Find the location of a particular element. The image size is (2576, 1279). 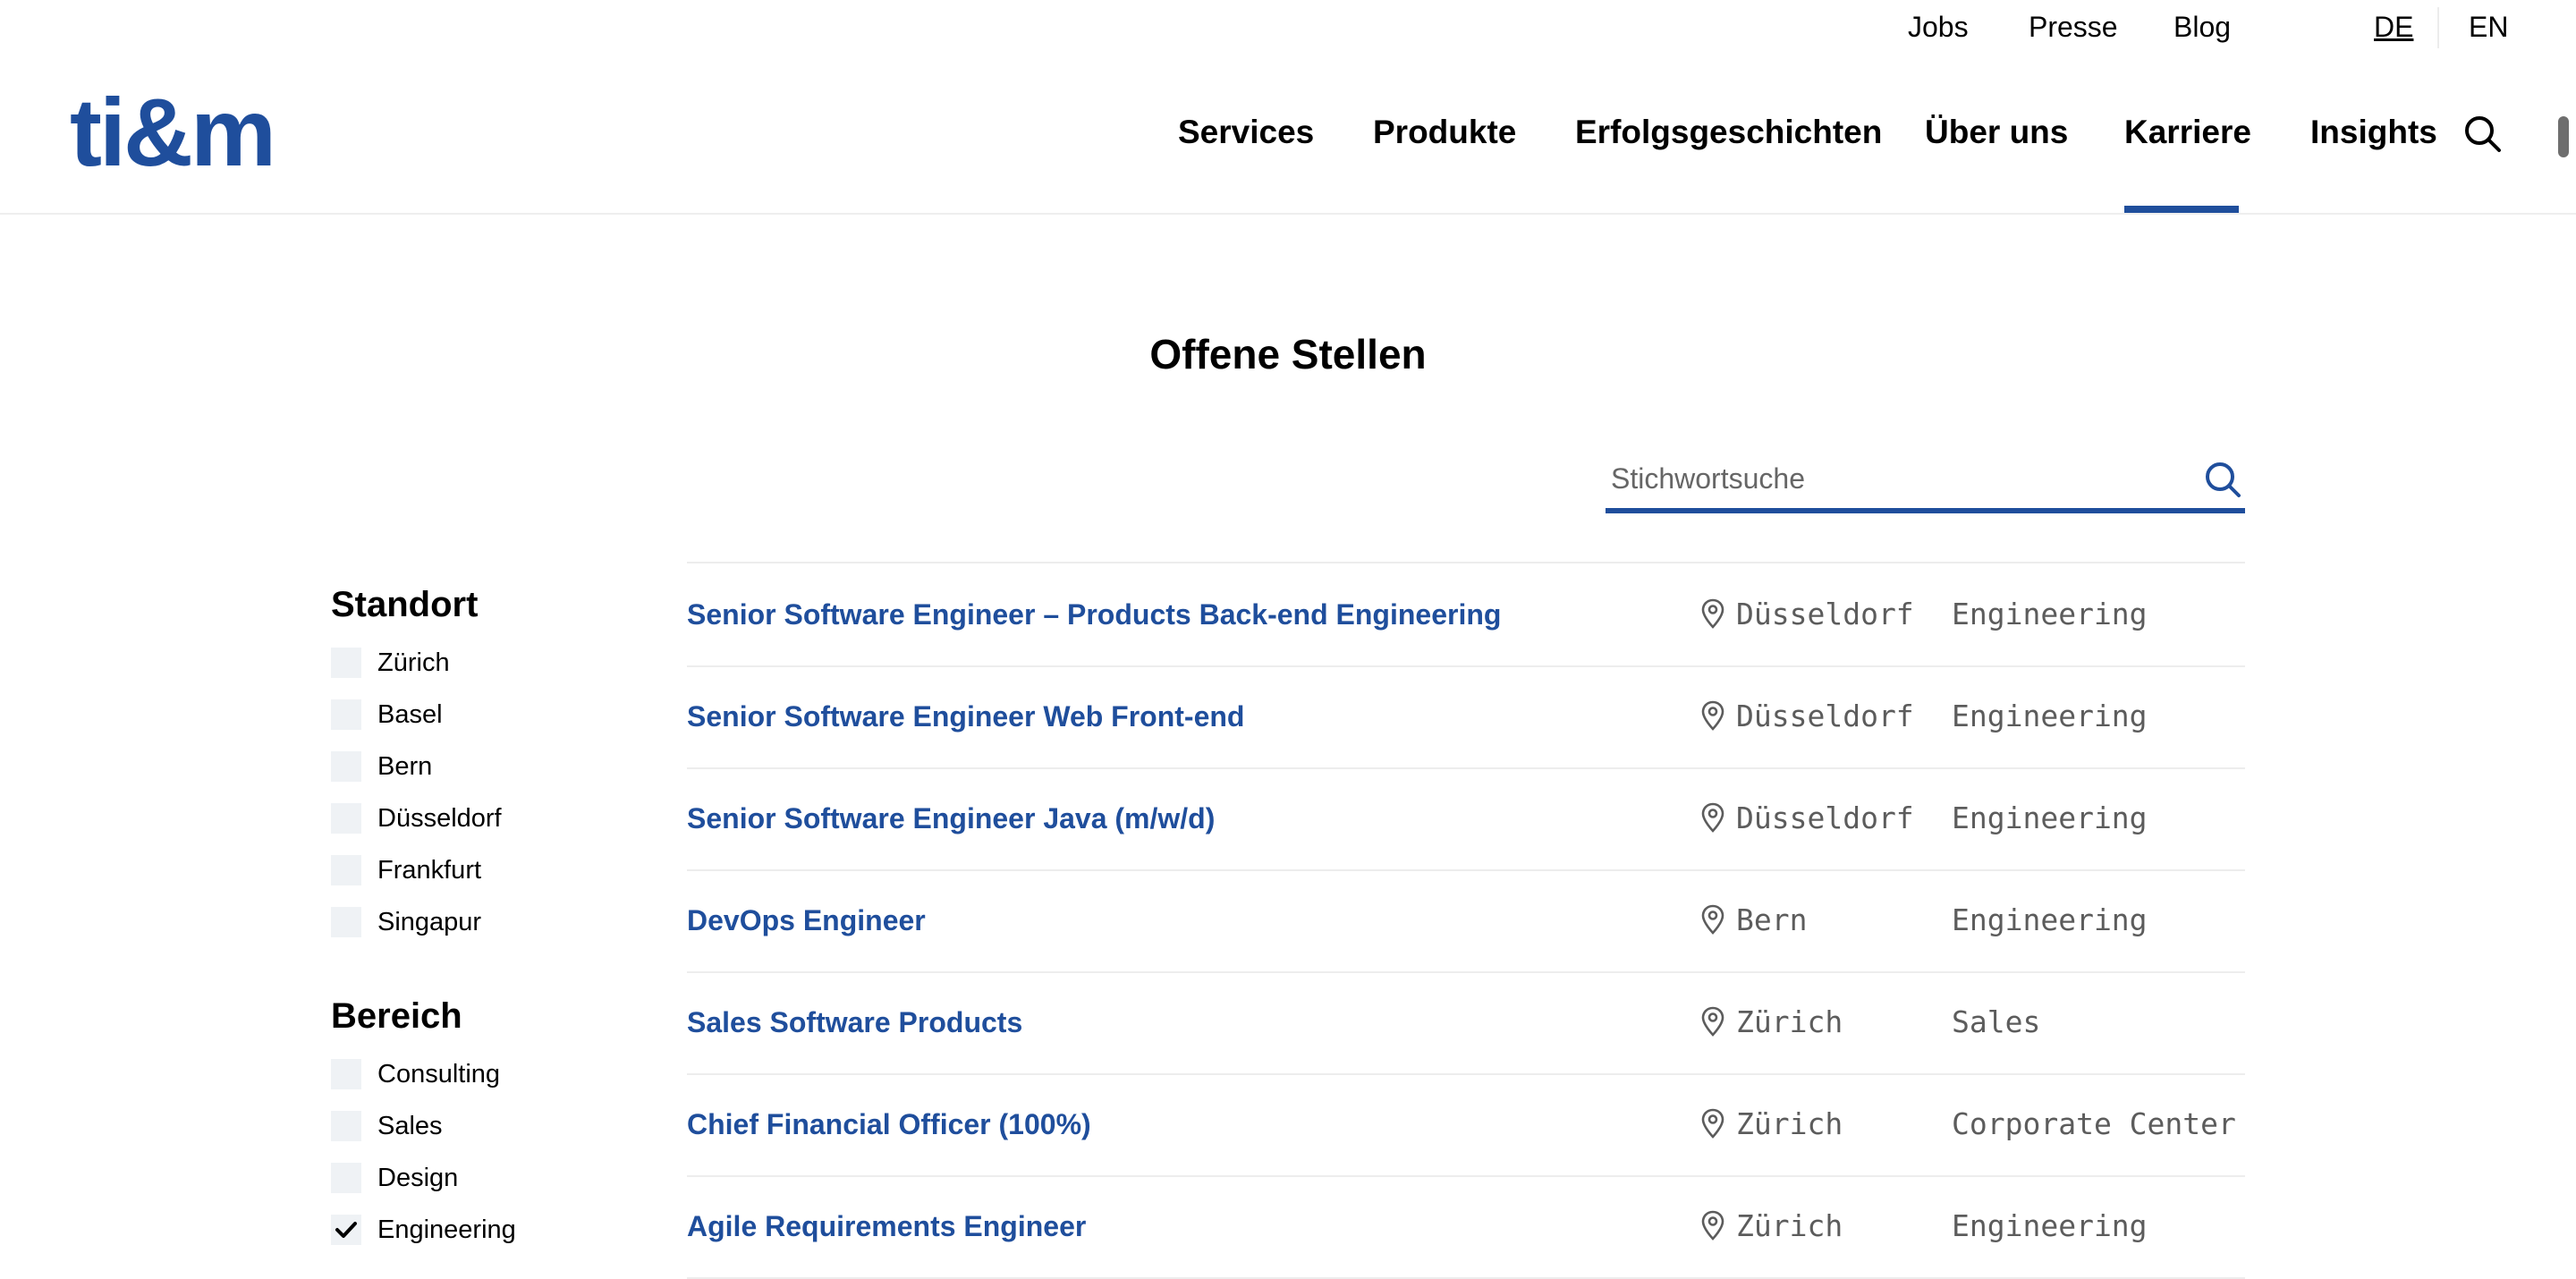

filter-option-label: Frankfurt is located at coordinates (429, 870).